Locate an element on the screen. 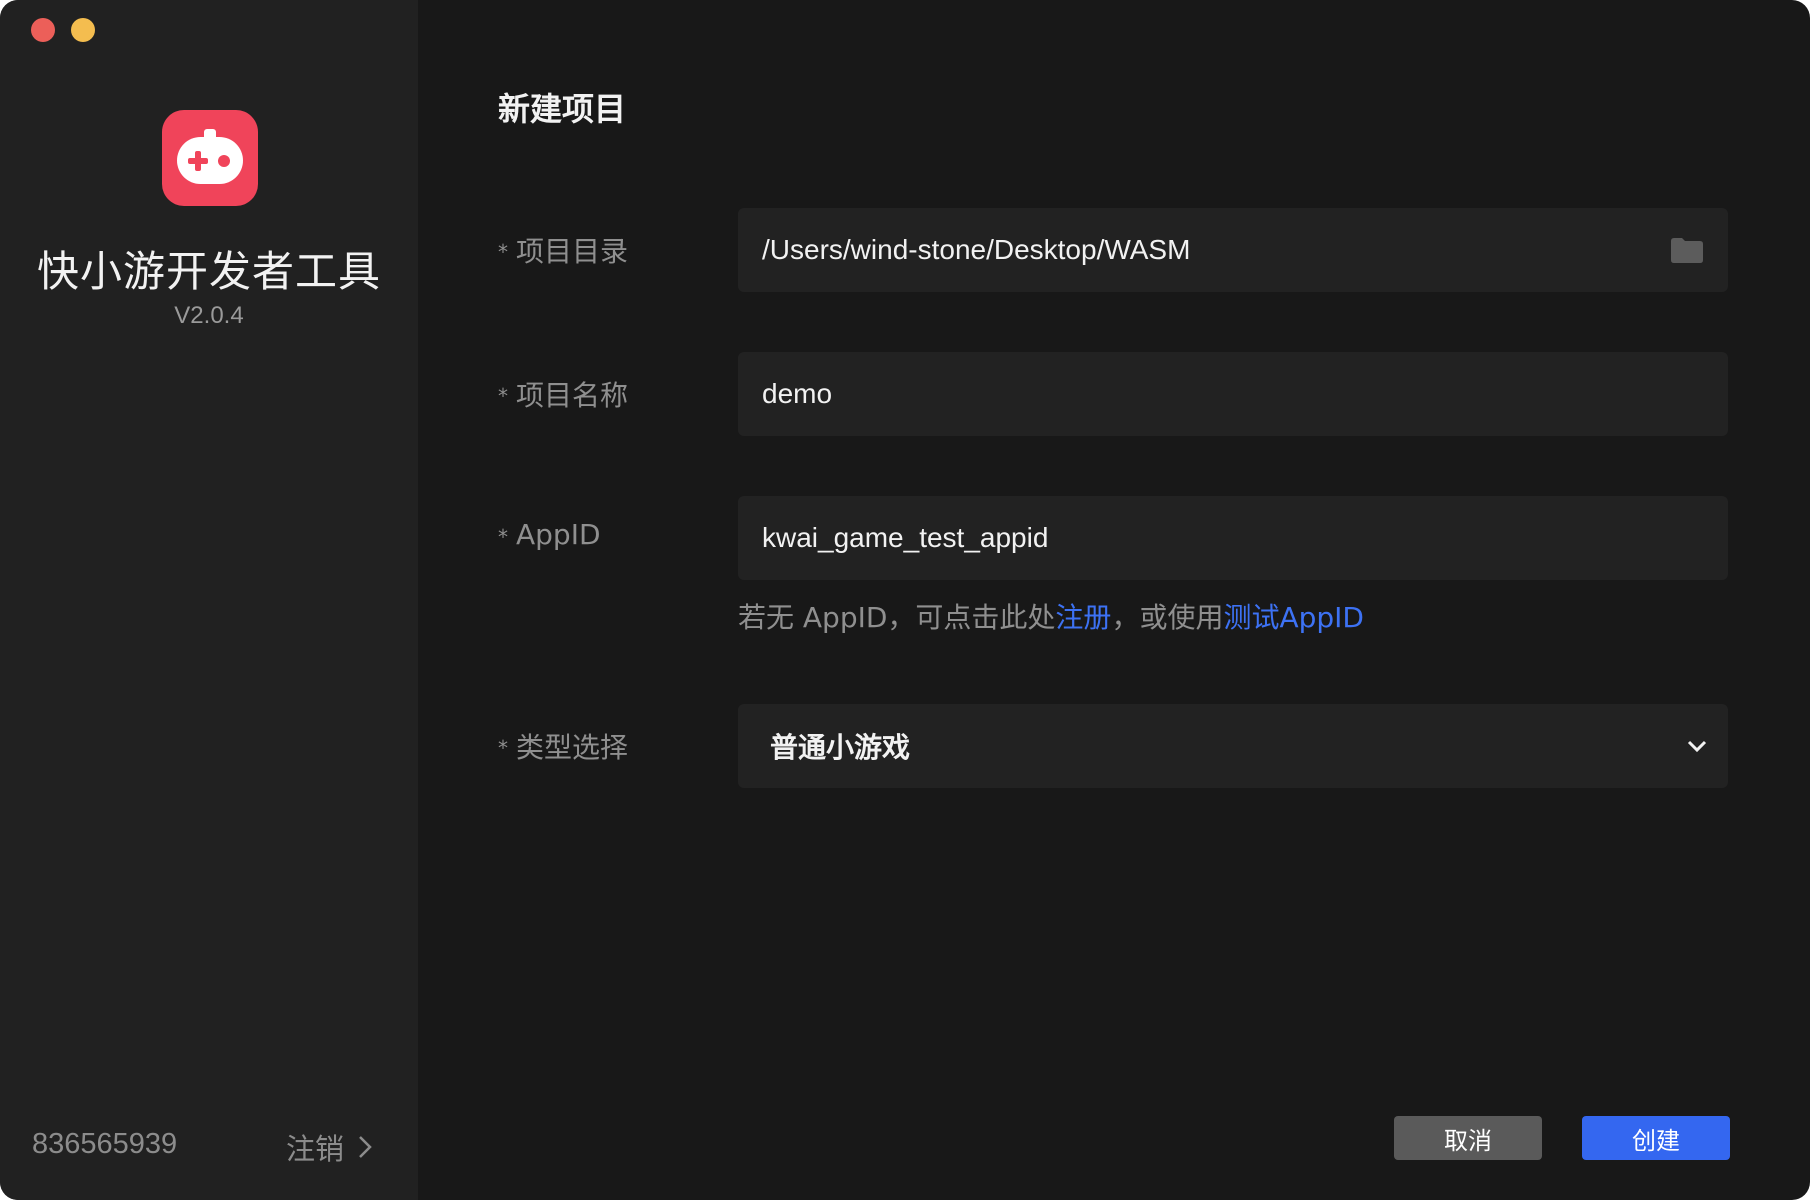 Image resolution: width=1810 pixels, height=1200 pixels. logout-label: 注销 is located at coordinates (315, 1149).